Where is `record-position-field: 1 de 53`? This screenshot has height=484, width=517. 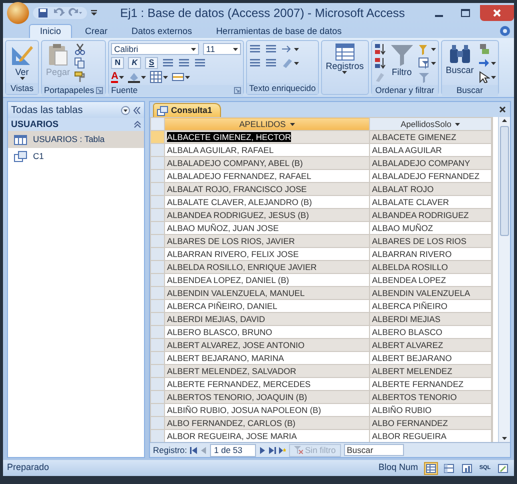 record-position-field: 1 de 53 is located at coordinates (233, 450).